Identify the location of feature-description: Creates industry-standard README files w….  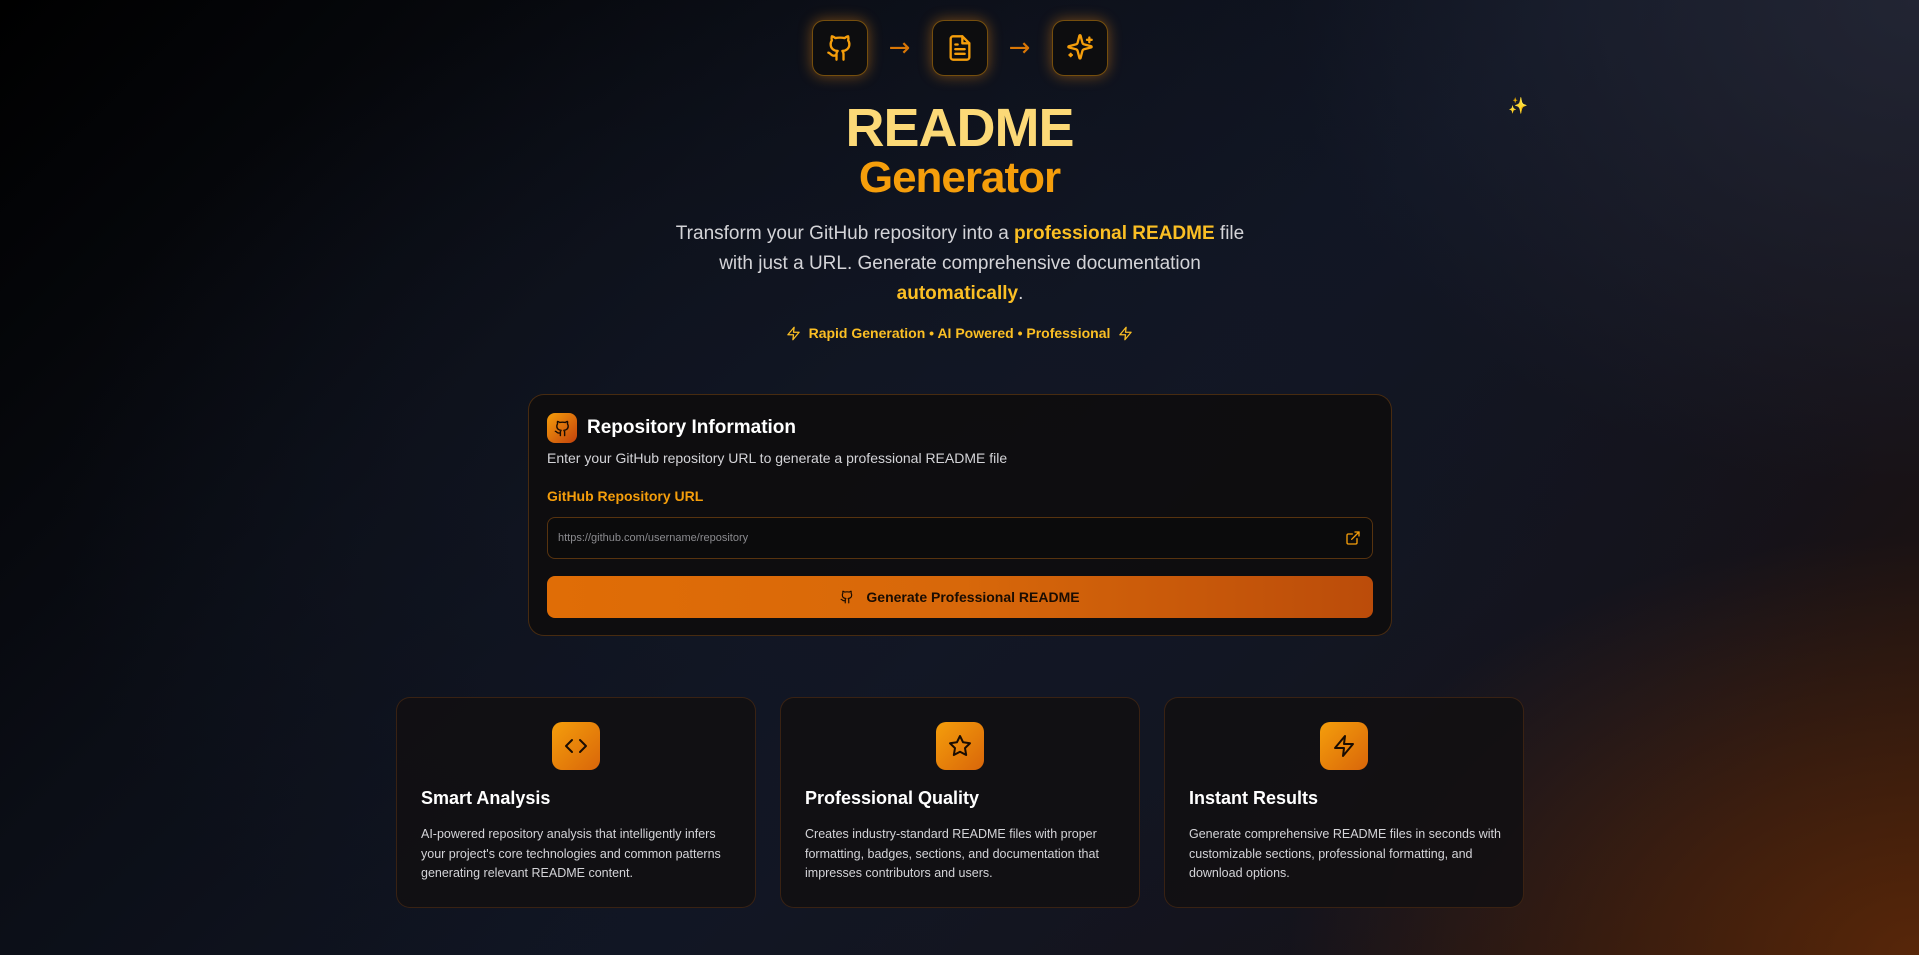
(952, 853).